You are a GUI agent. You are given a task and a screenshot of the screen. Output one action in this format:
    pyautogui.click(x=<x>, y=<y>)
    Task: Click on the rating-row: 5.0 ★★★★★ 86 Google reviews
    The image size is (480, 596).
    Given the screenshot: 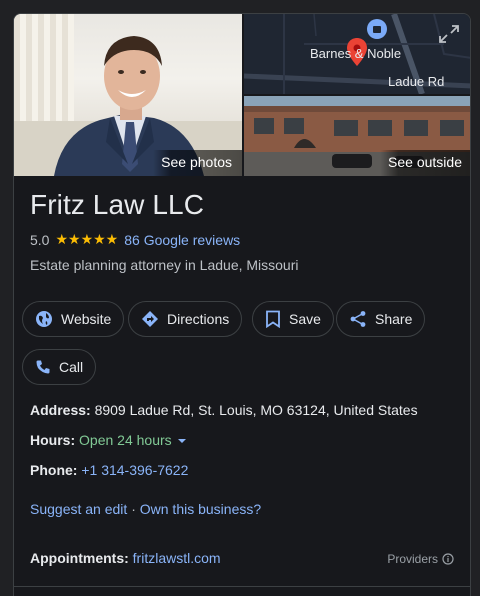 What is the action you would take?
    pyautogui.click(x=135, y=239)
    